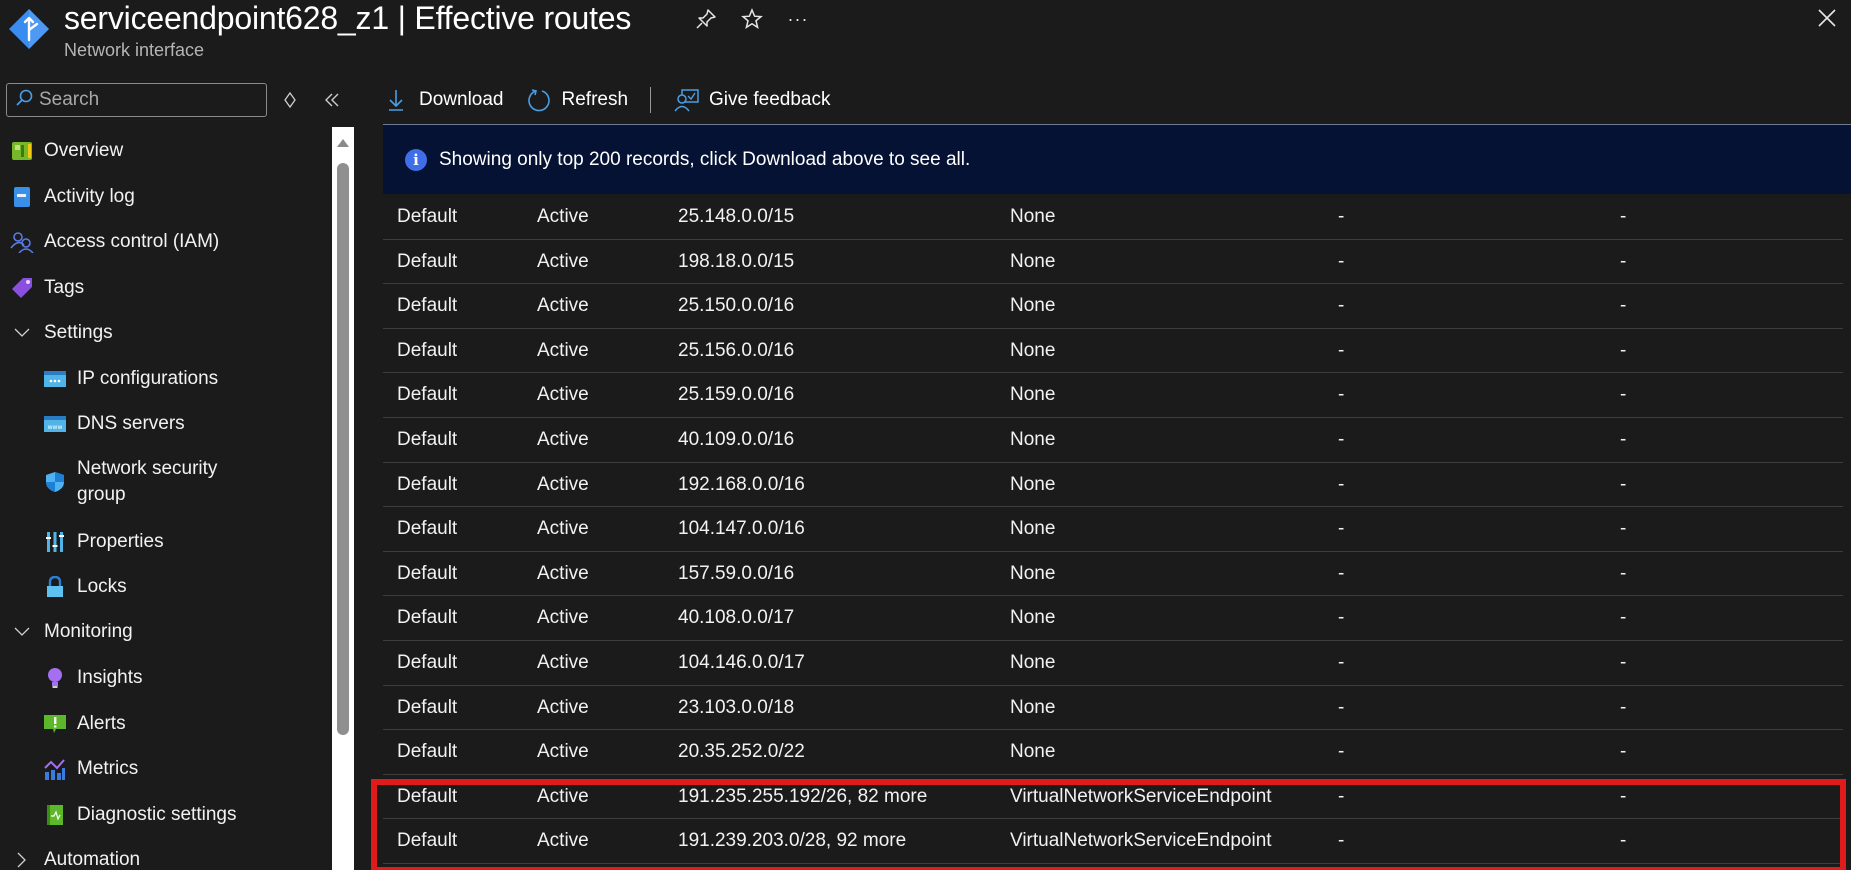 This screenshot has width=1851, height=870. Describe the element at coordinates (1113, 663) in the screenshot. I see `table-row: Default Active 104.146.0.0/17 None - -` at that location.